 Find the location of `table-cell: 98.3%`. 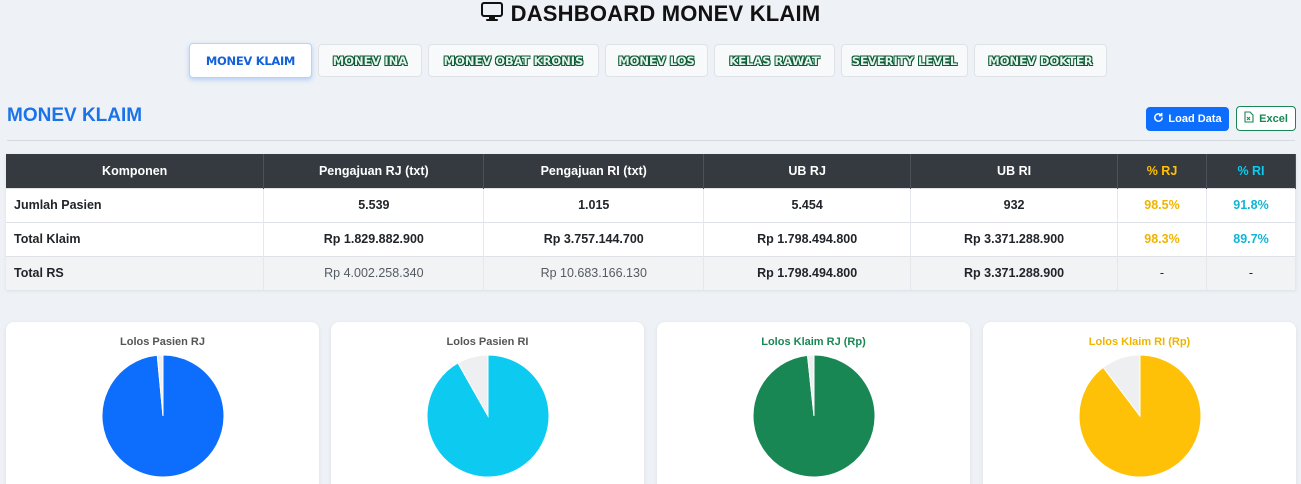

table-cell: 98.3% is located at coordinates (1162, 238).